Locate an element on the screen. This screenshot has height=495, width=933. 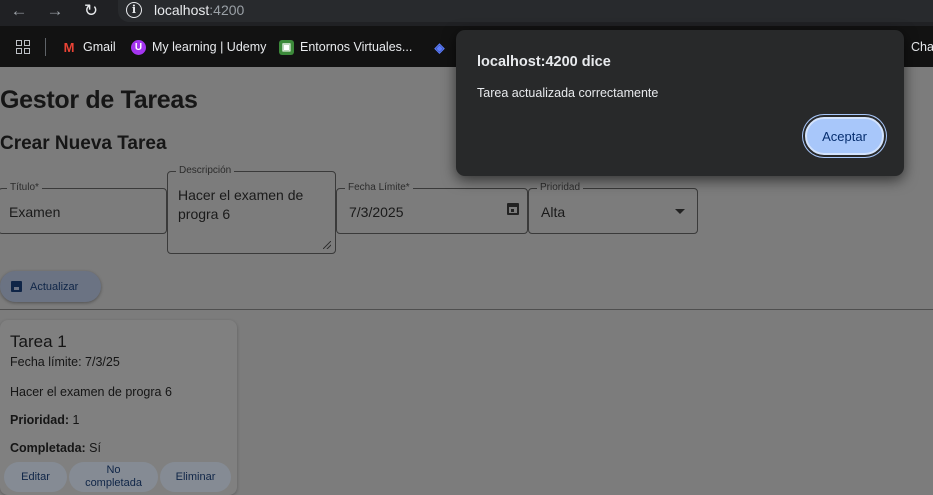
bookmark-logo-icon: ◈ is located at coordinates (439, 47).